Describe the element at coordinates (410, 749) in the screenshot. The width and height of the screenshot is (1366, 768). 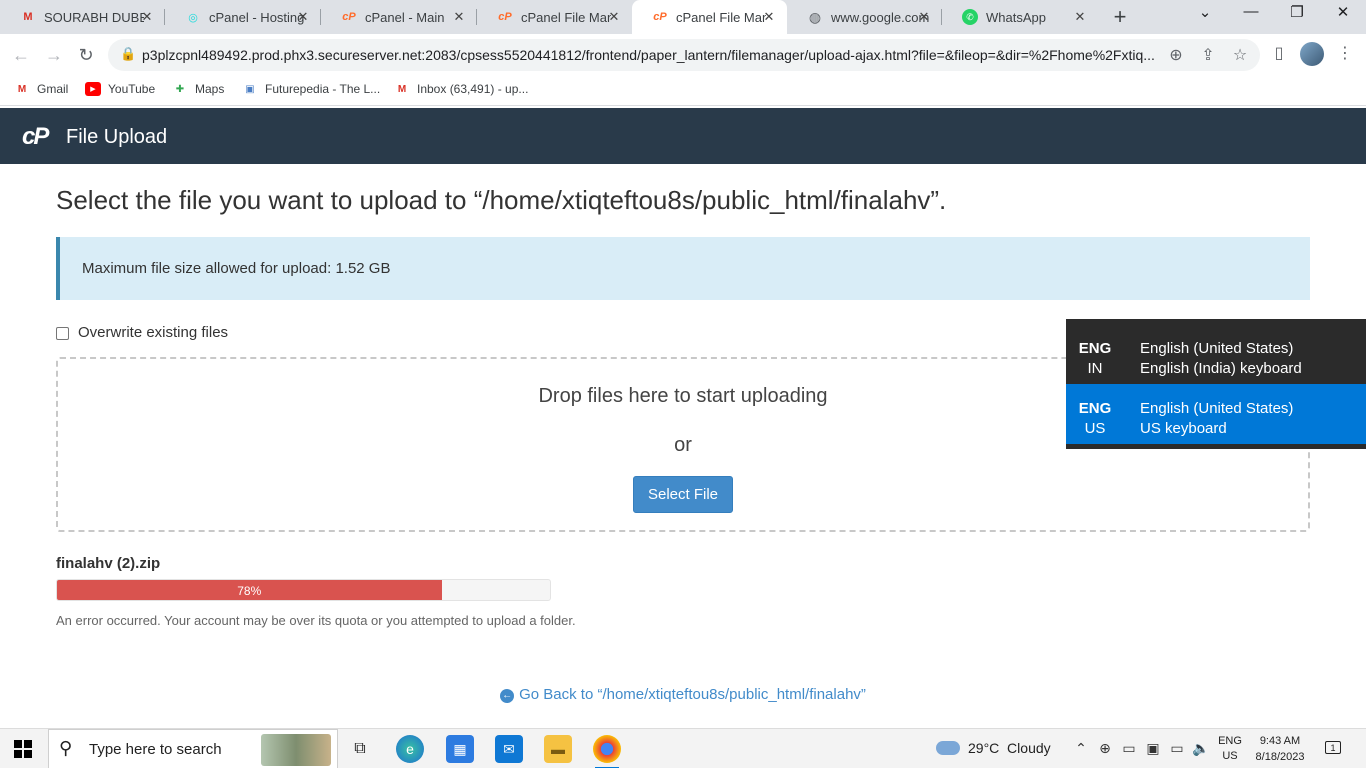
I see `edge-icon: e` at that location.